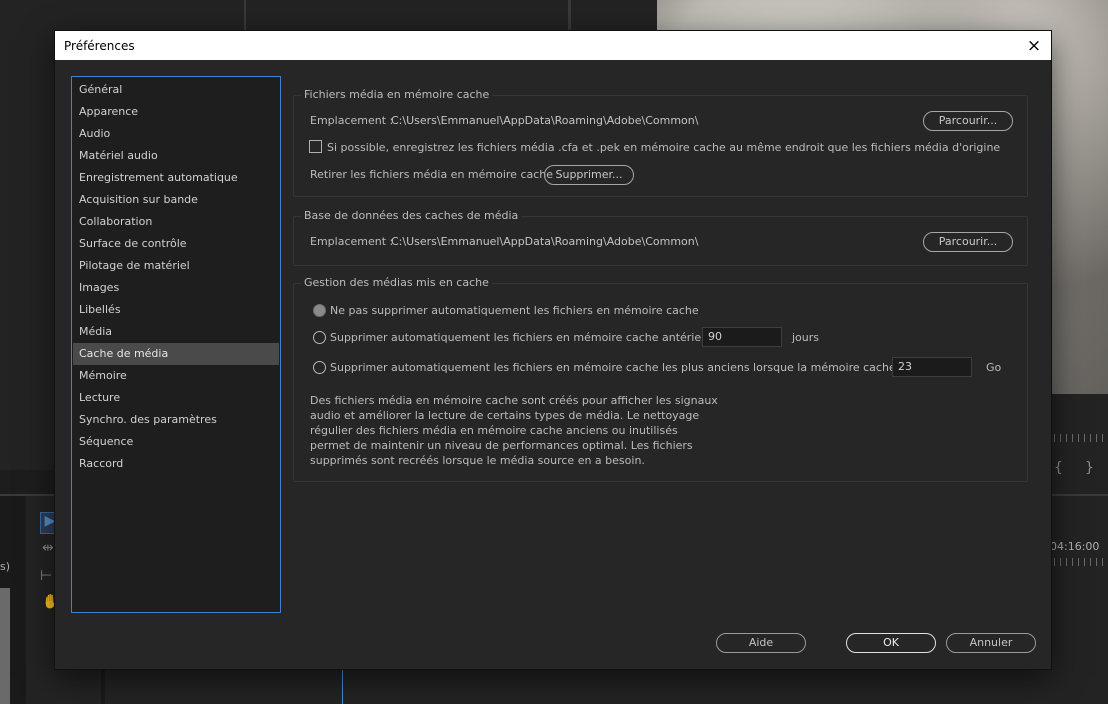 Image resolution: width=1108 pixels, height=704 pixels. Describe the element at coordinates (1081, 438) in the screenshot. I see `program-monitor-ruler` at that location.